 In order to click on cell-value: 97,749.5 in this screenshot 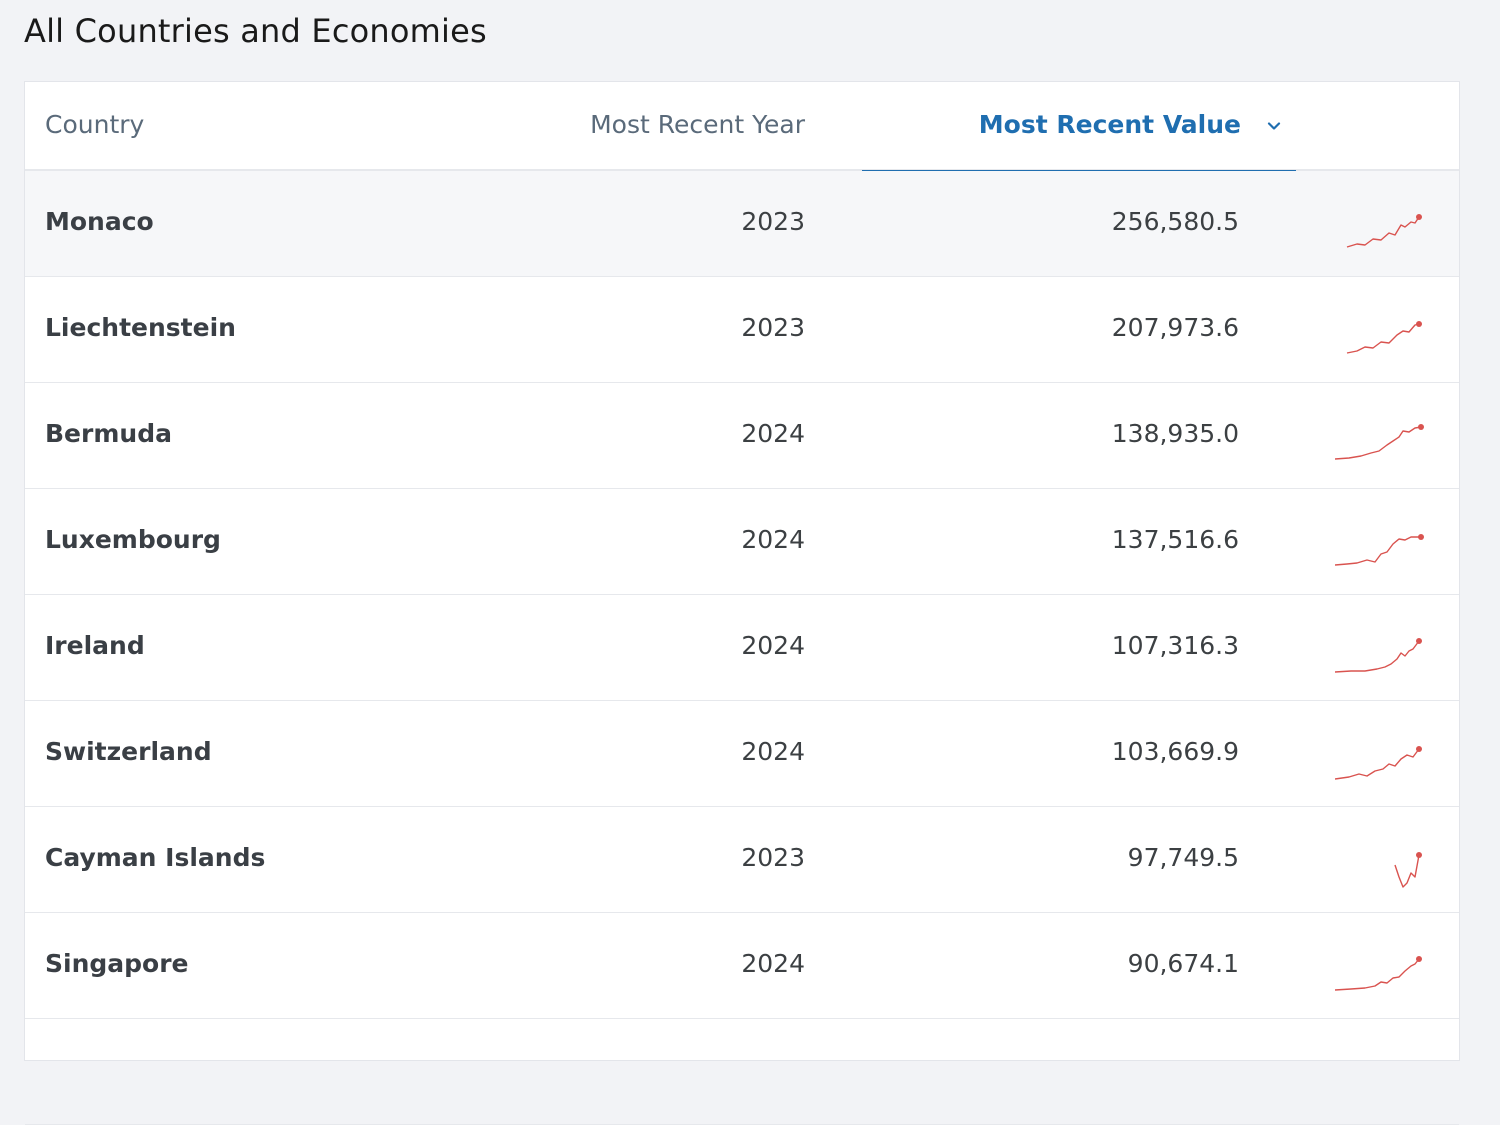, I will do `click(1183, 857)`.